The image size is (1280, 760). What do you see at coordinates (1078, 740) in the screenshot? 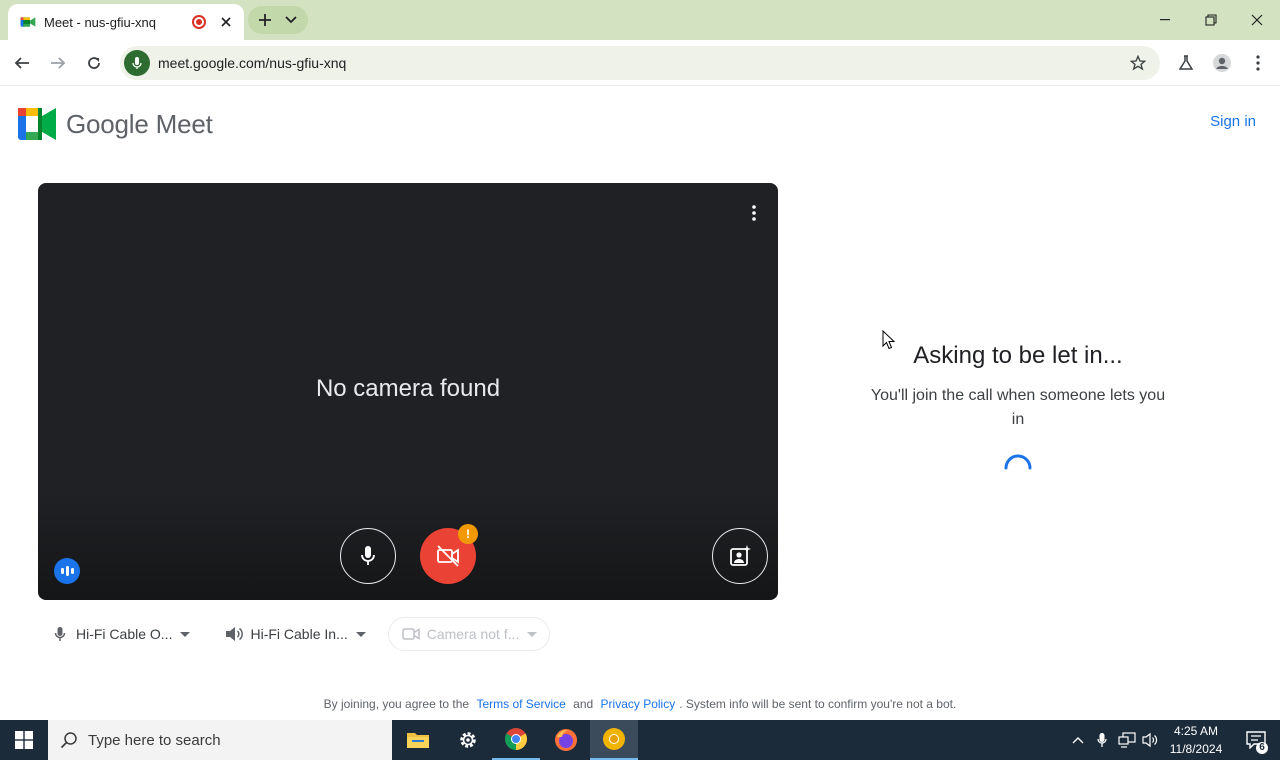
I see `show-hidden-icons-chevron-up-icon` at bounding box center [1078, 740].